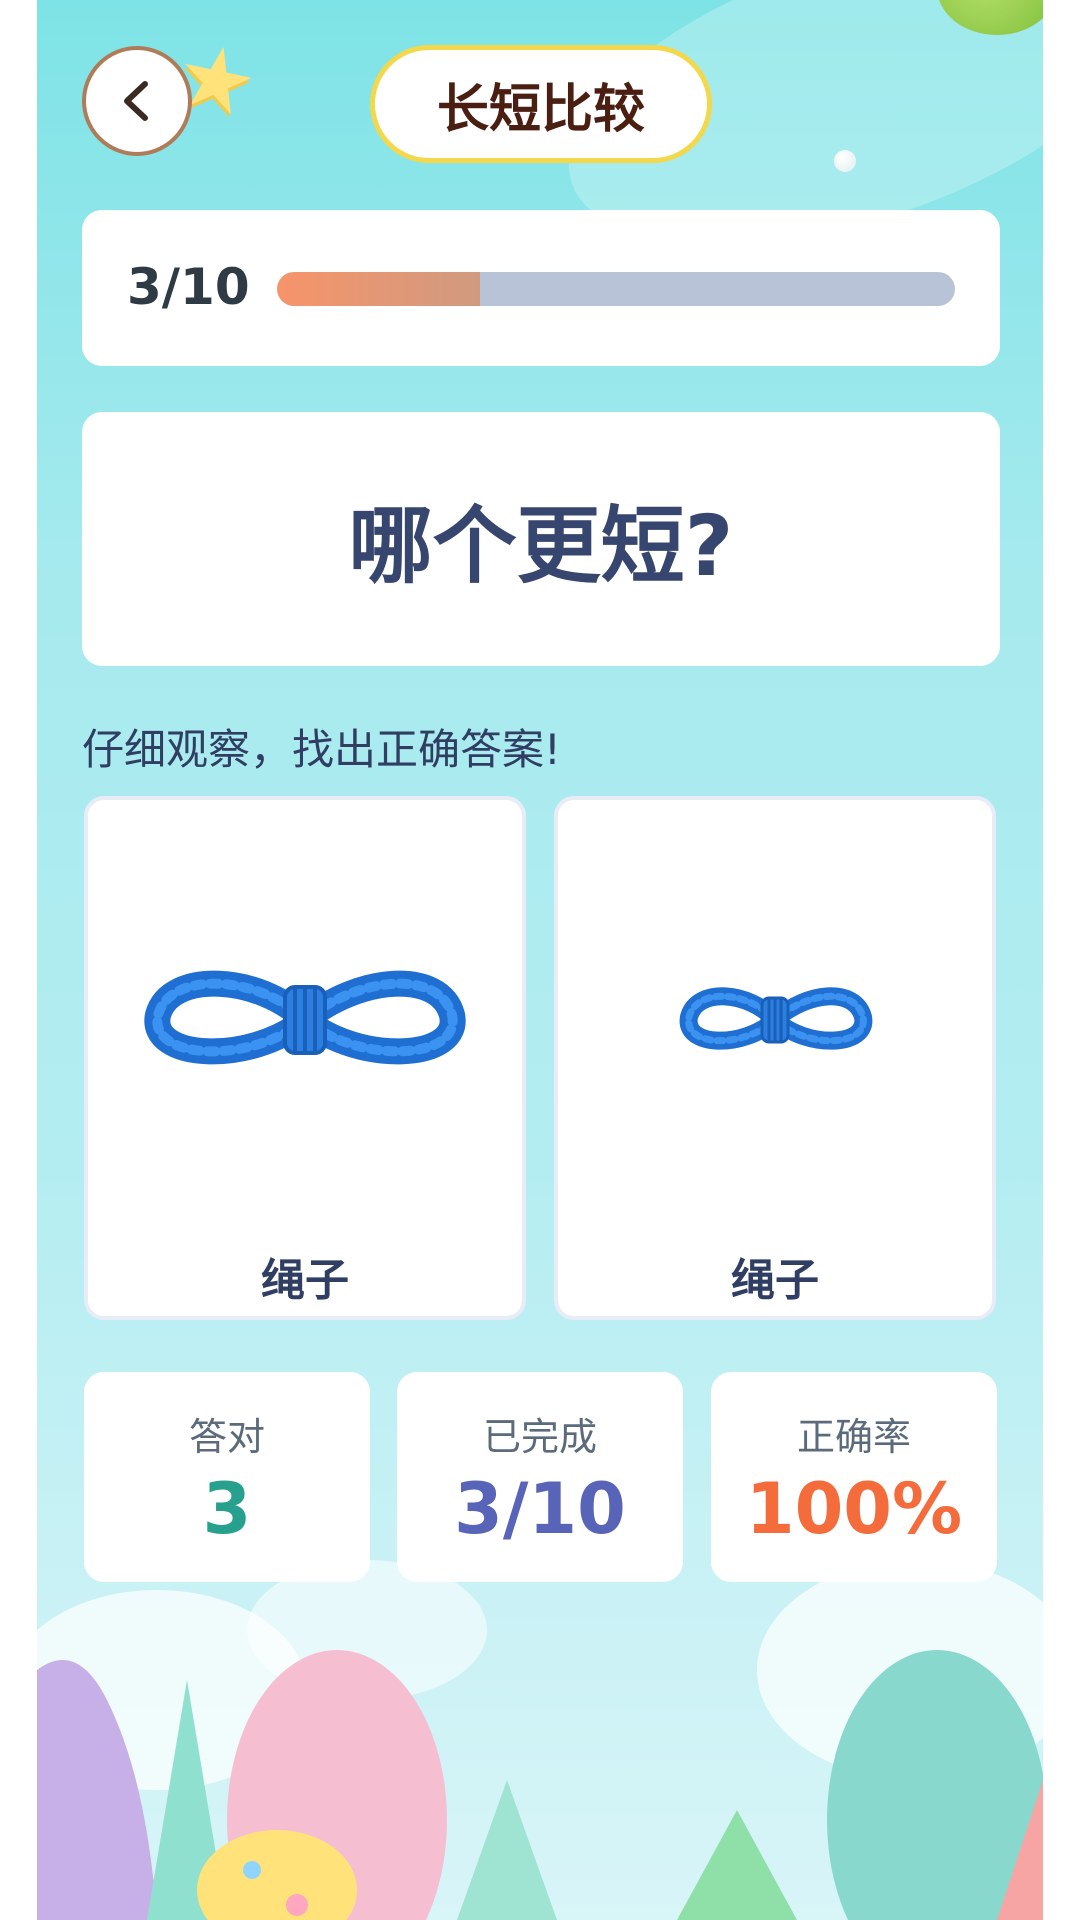 Image resolution: width=1080 pixels, height=1920 pixels. What do you see at coordinates (854, 1509) in the screenshot?
I see `stat-accuracy-value: 100%` at bounding box center [854, 1509].